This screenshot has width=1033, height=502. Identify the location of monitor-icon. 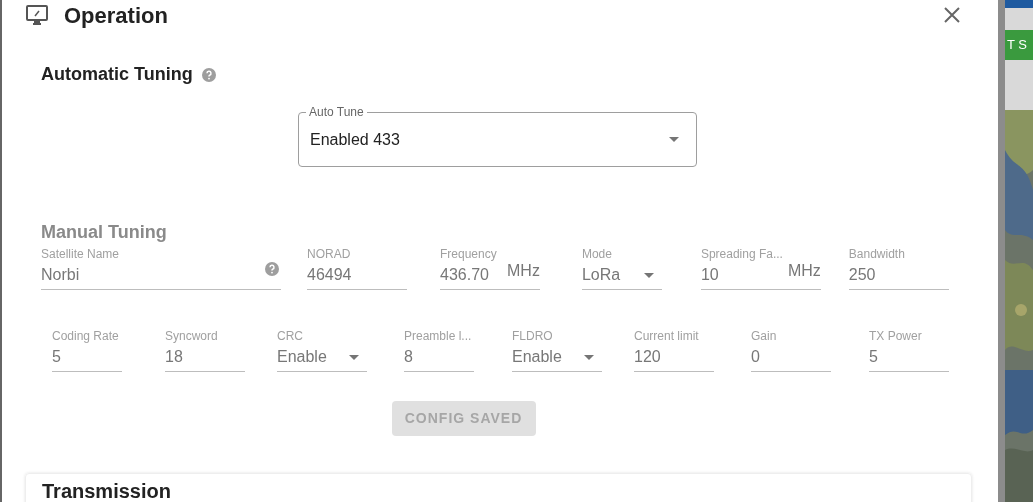
(37, 15).